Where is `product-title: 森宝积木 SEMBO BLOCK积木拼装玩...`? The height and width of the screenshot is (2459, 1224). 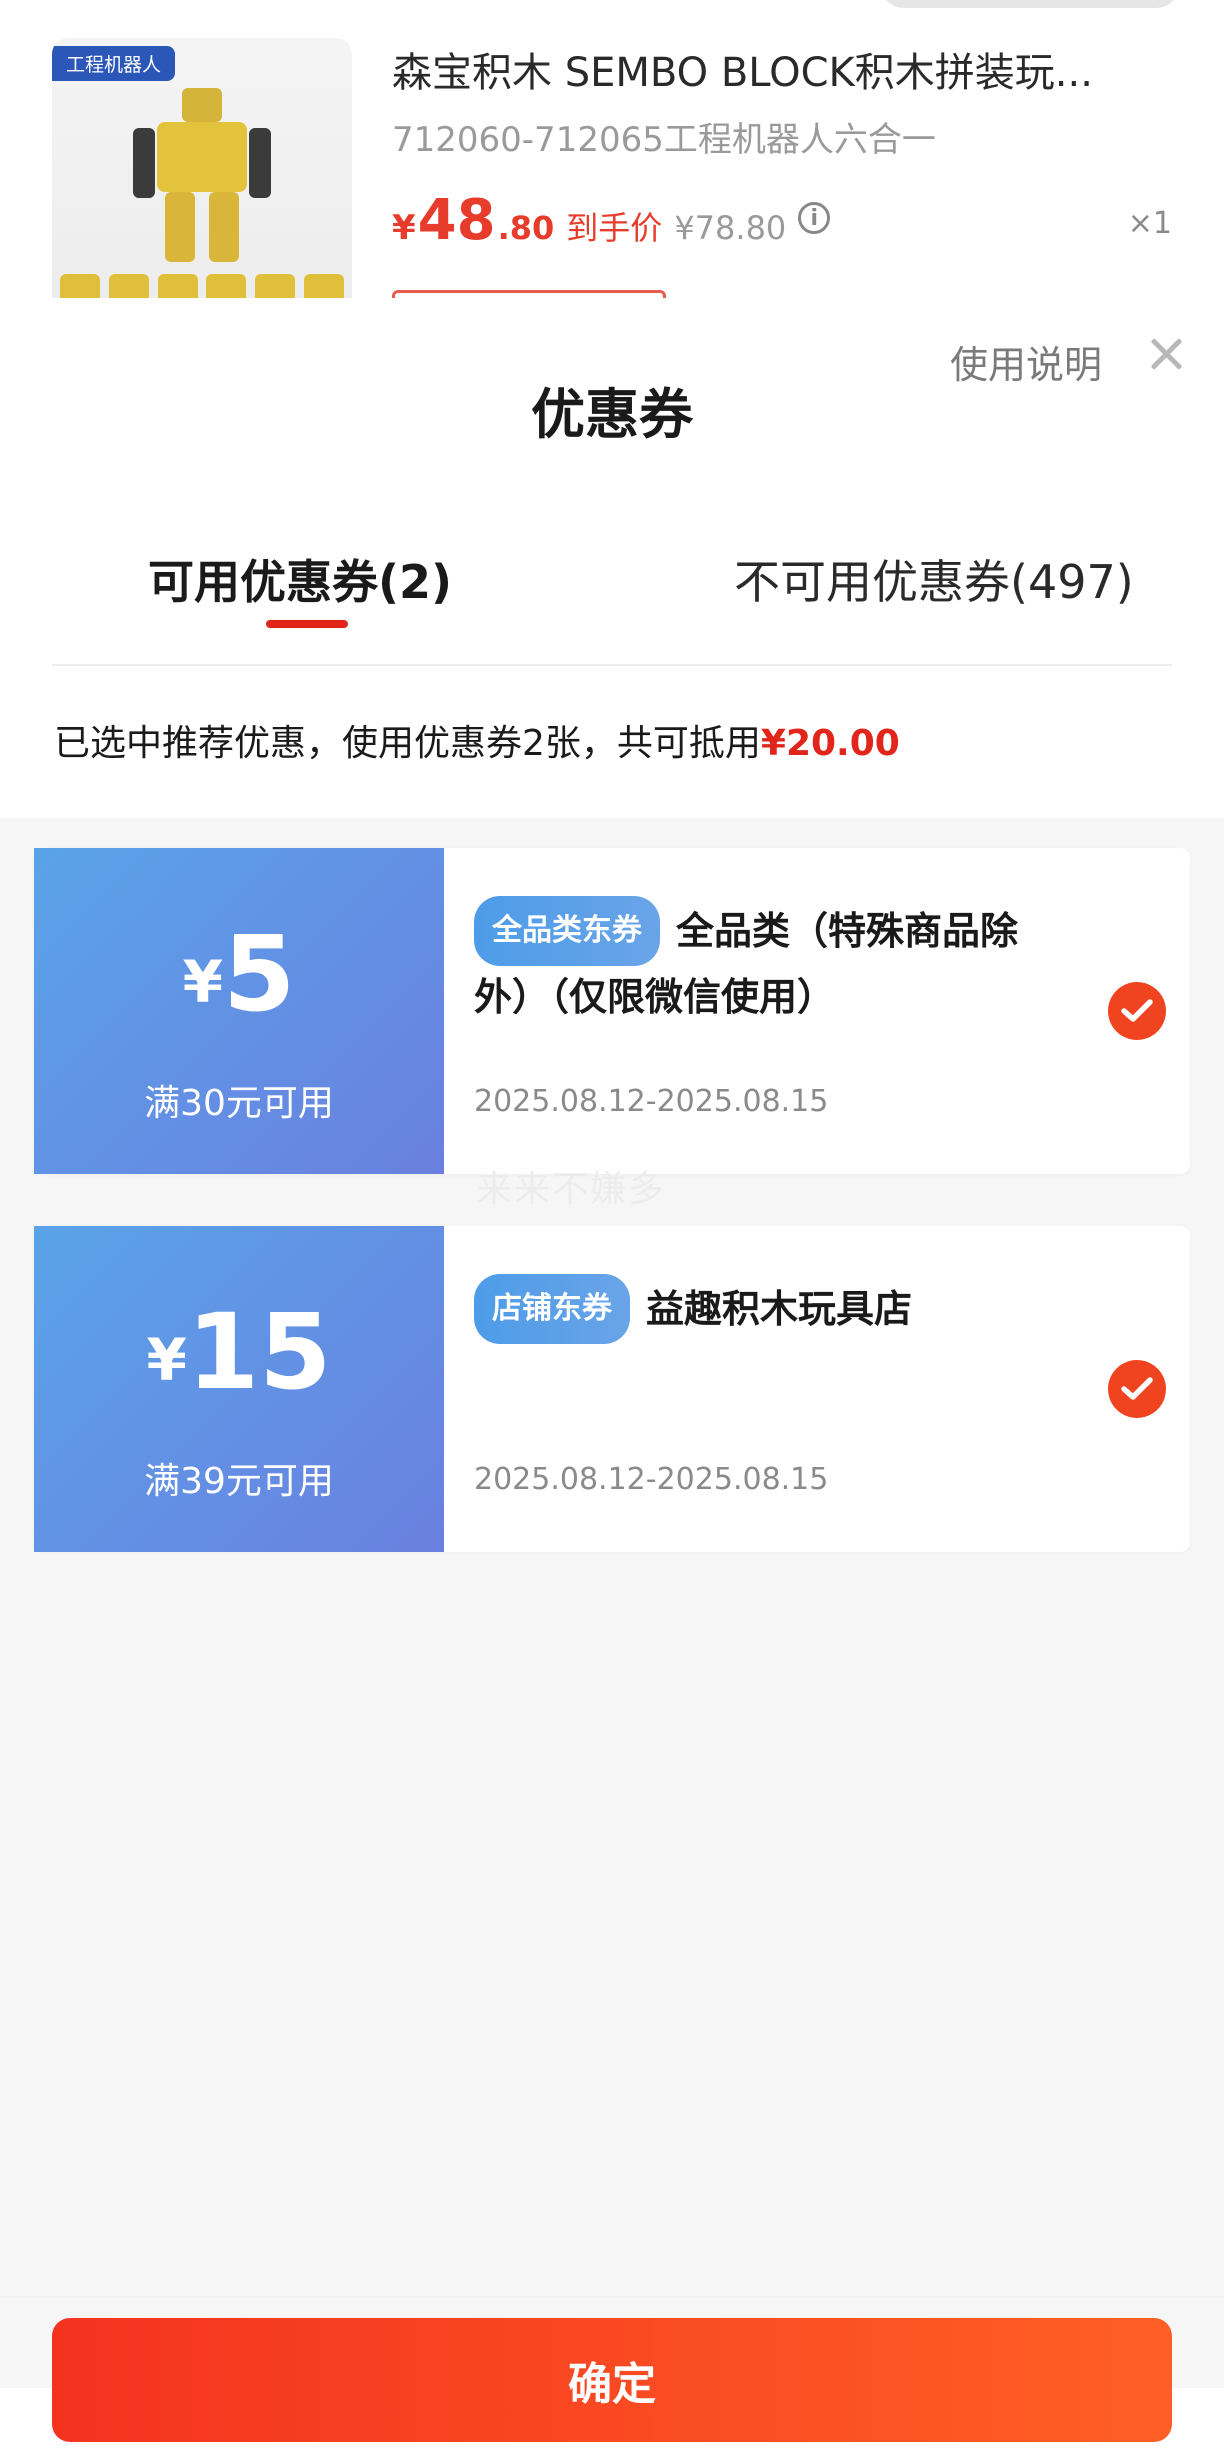
product-title: 森宝积木 SEMBO BLOCK积木拼装玩... is located at coordinates (792, 69).